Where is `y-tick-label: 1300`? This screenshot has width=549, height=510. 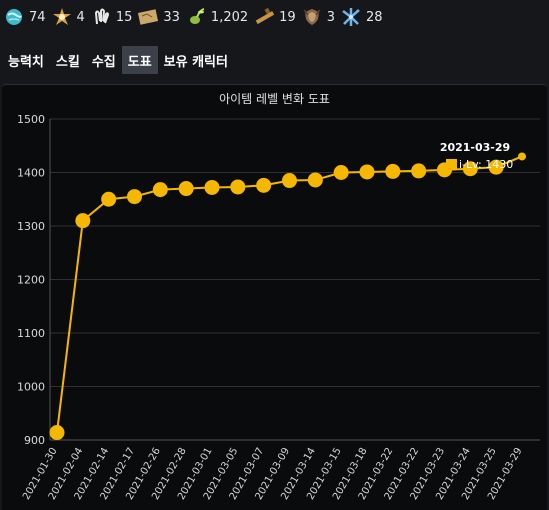
y-tick-label: 1300 is located at coordinates (31, 226).